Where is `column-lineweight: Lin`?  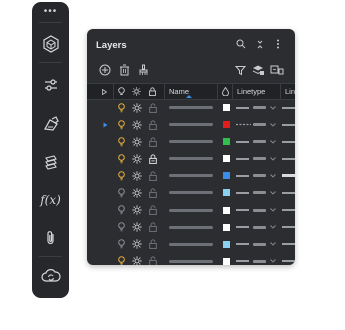
column-lineweight: Lin is located at coordinates (290, 91).